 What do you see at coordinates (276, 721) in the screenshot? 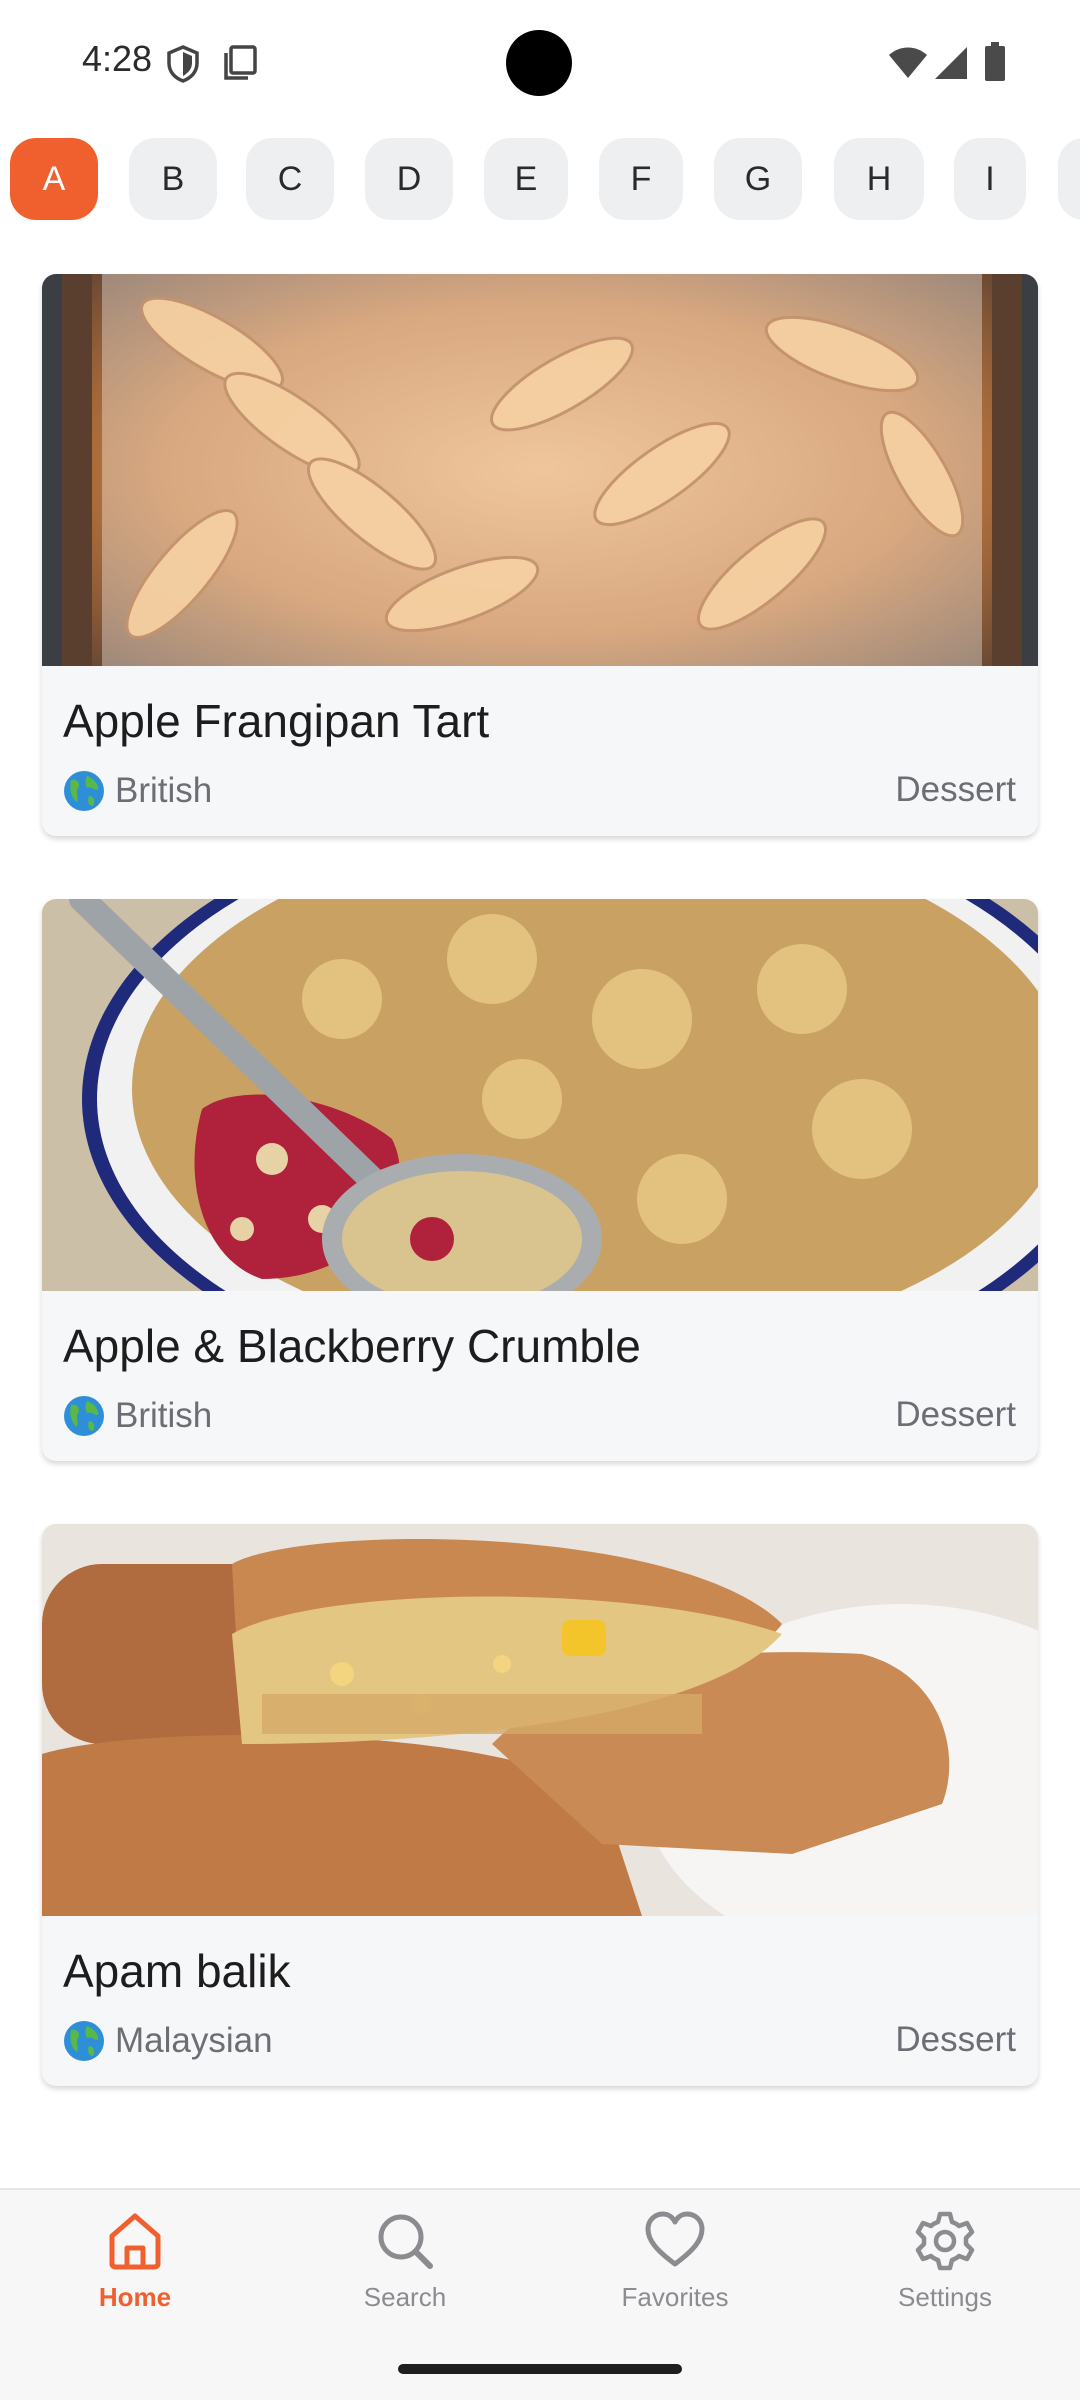
I see `meal-title: Apple Frangipan Tart` at bounding box center [276, 721].